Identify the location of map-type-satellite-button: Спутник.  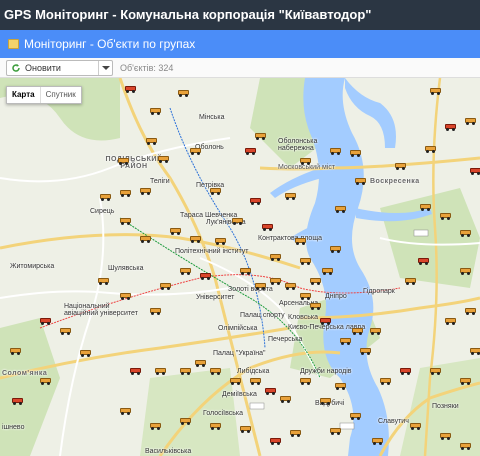
(61, 95).